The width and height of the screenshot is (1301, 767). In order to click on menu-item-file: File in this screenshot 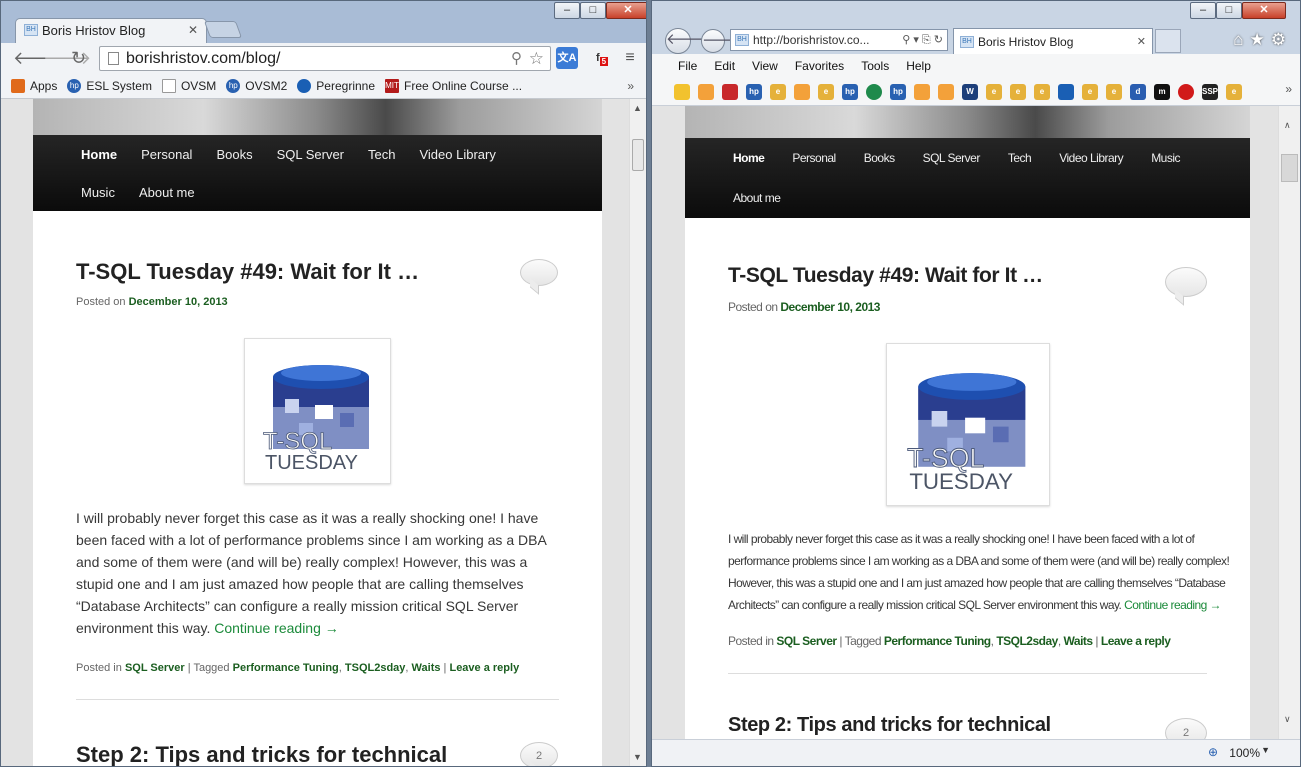, I will do `click(687, 66)`.